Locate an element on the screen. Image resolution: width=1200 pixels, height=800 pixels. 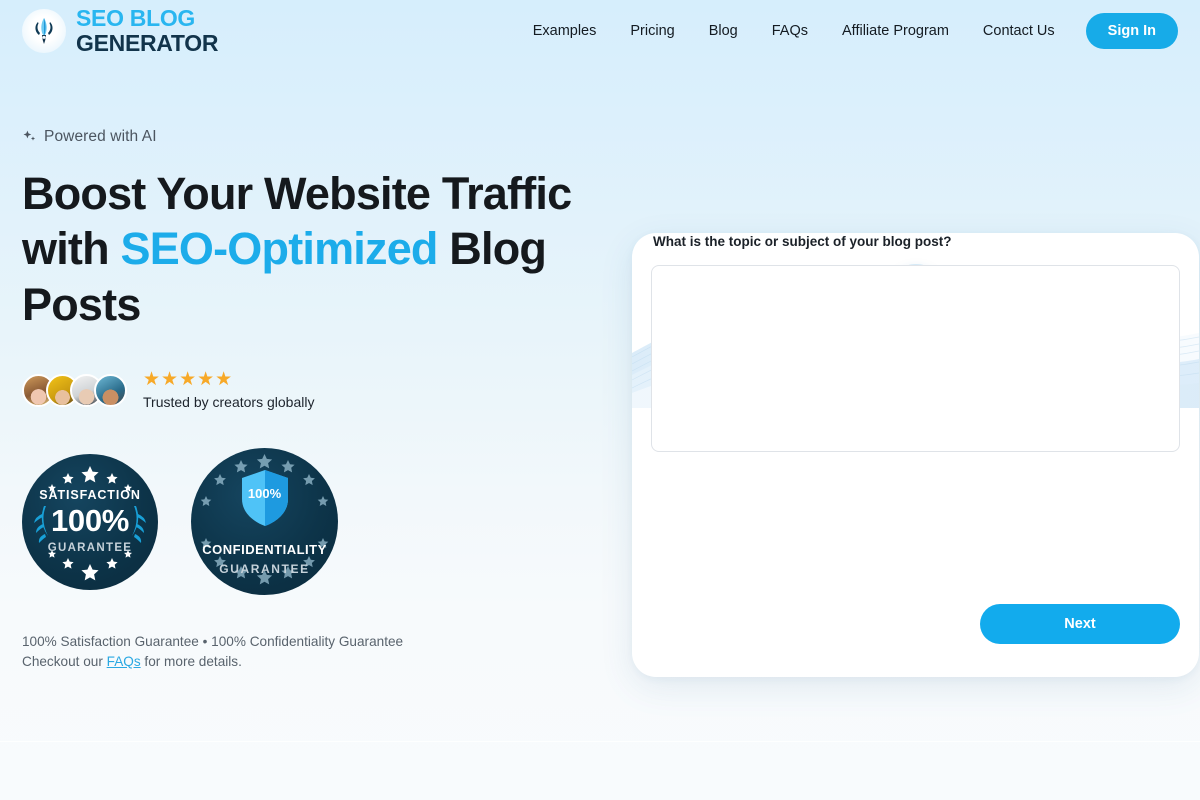
quill-pen-icon is located at coordinates (44, 31).